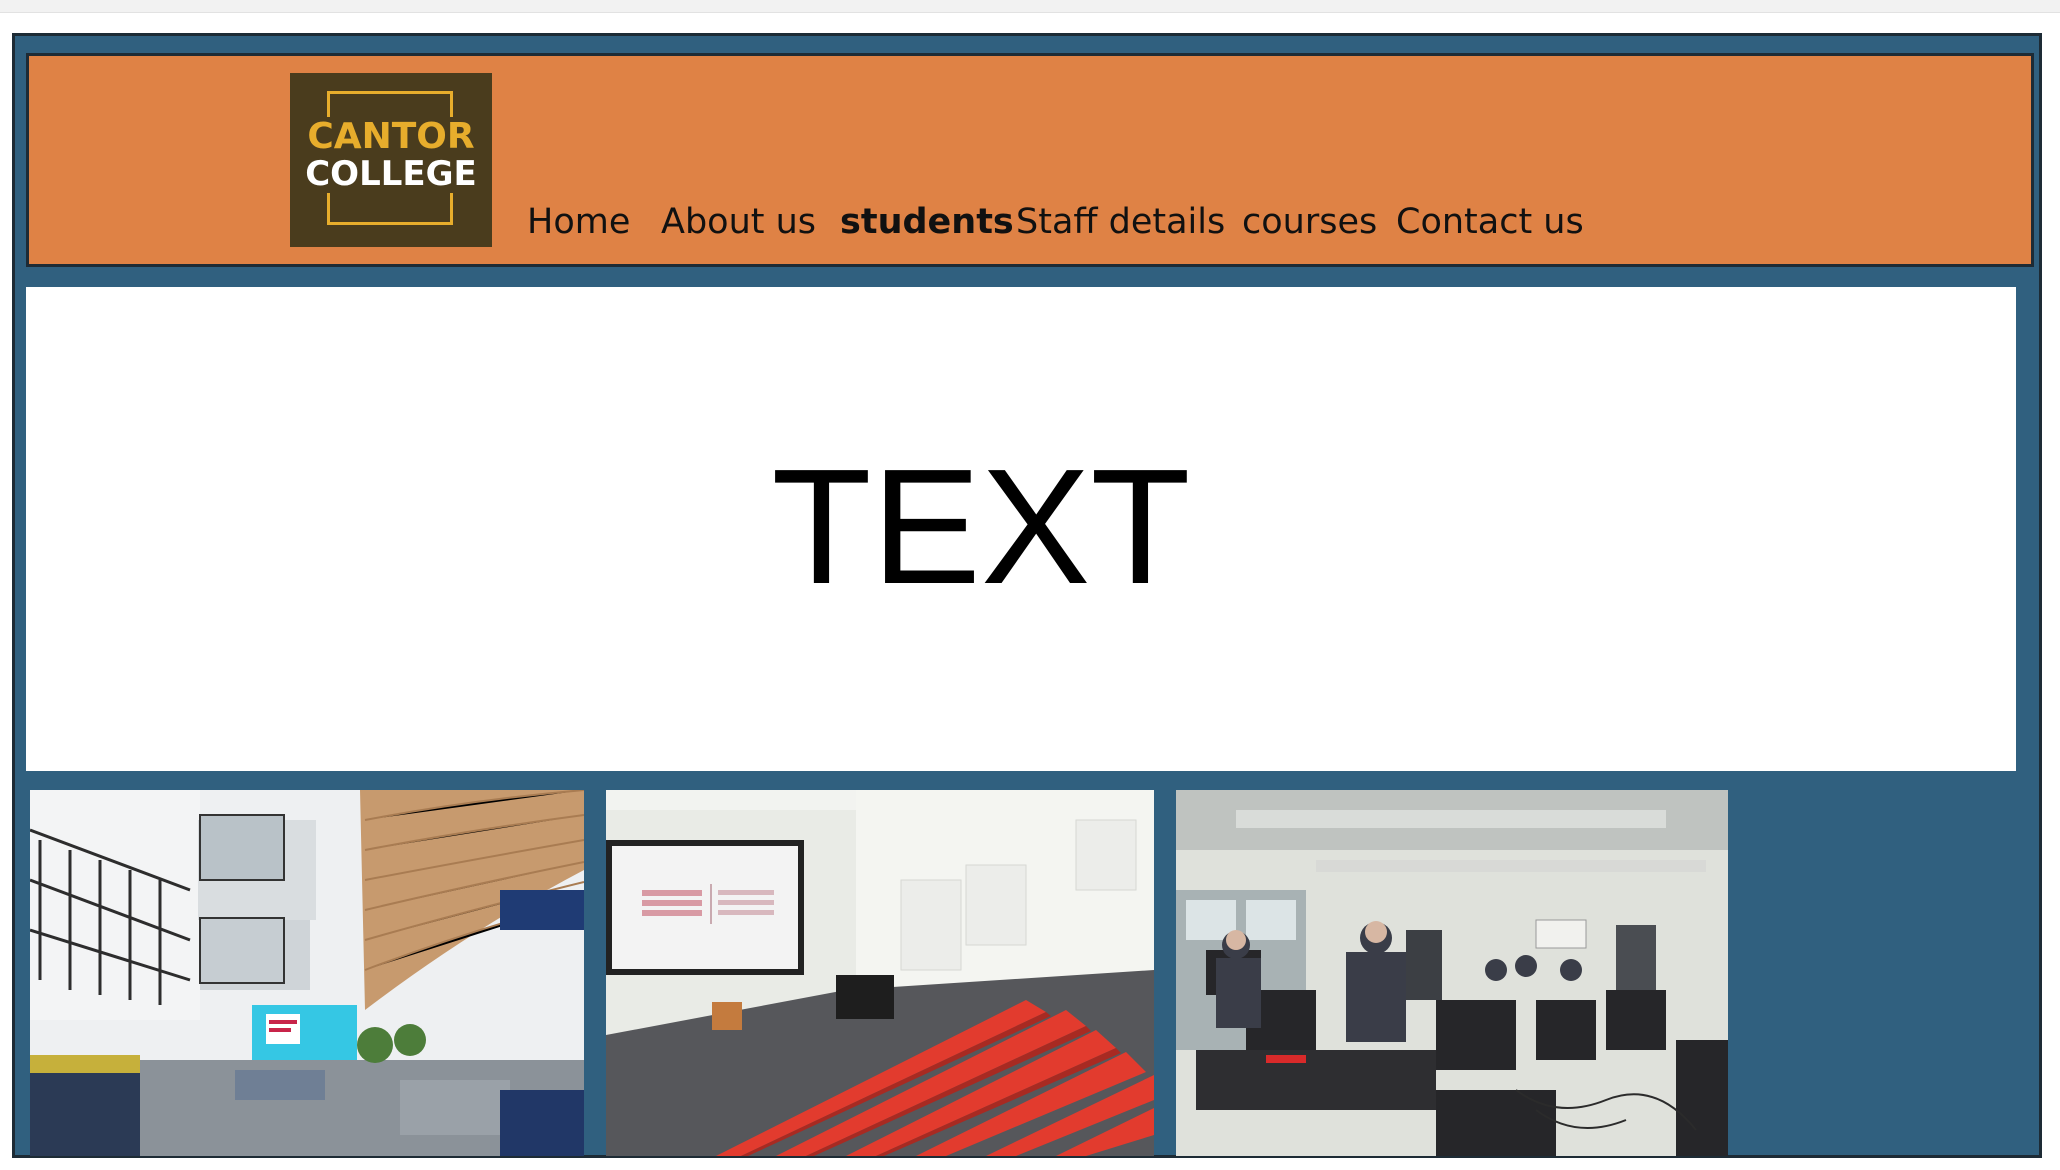 This screenshot has width=2060, height=1170. I want to click on nav-staff-details: Staff details, so click(1120, 222).